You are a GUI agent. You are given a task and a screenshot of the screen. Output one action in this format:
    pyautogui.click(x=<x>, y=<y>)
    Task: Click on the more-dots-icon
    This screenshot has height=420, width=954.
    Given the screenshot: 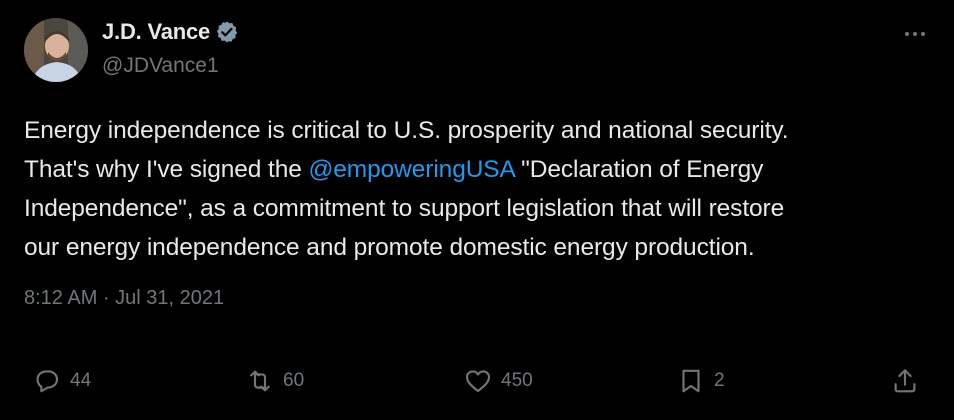 What is the action you would take?
    pyautogui.click(x=915, y=34)
    